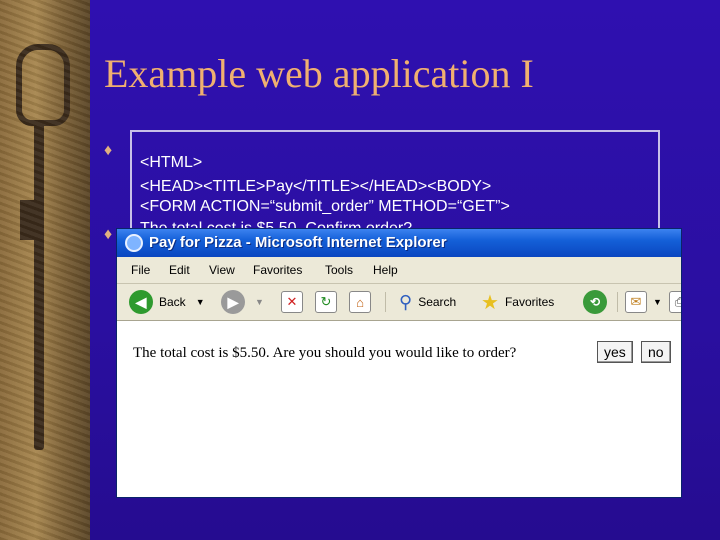  What do you see at coordinates (28, 220) in the screenshot?
I see `key-bit-shape` at bounding box center [28, 220].